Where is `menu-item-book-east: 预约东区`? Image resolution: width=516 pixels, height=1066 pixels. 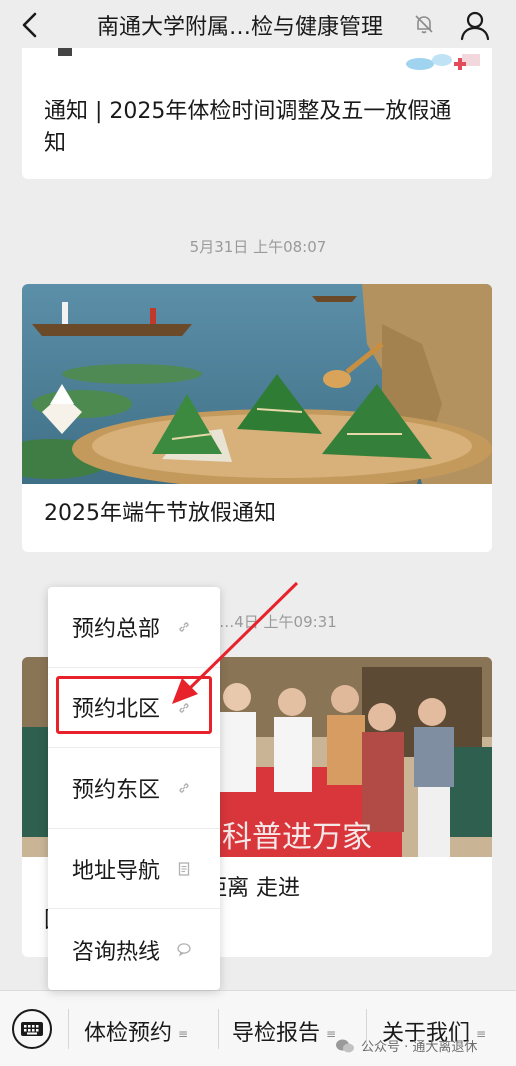 menu-item-book-east: 预约东区 is located at coordinates (134, 788).